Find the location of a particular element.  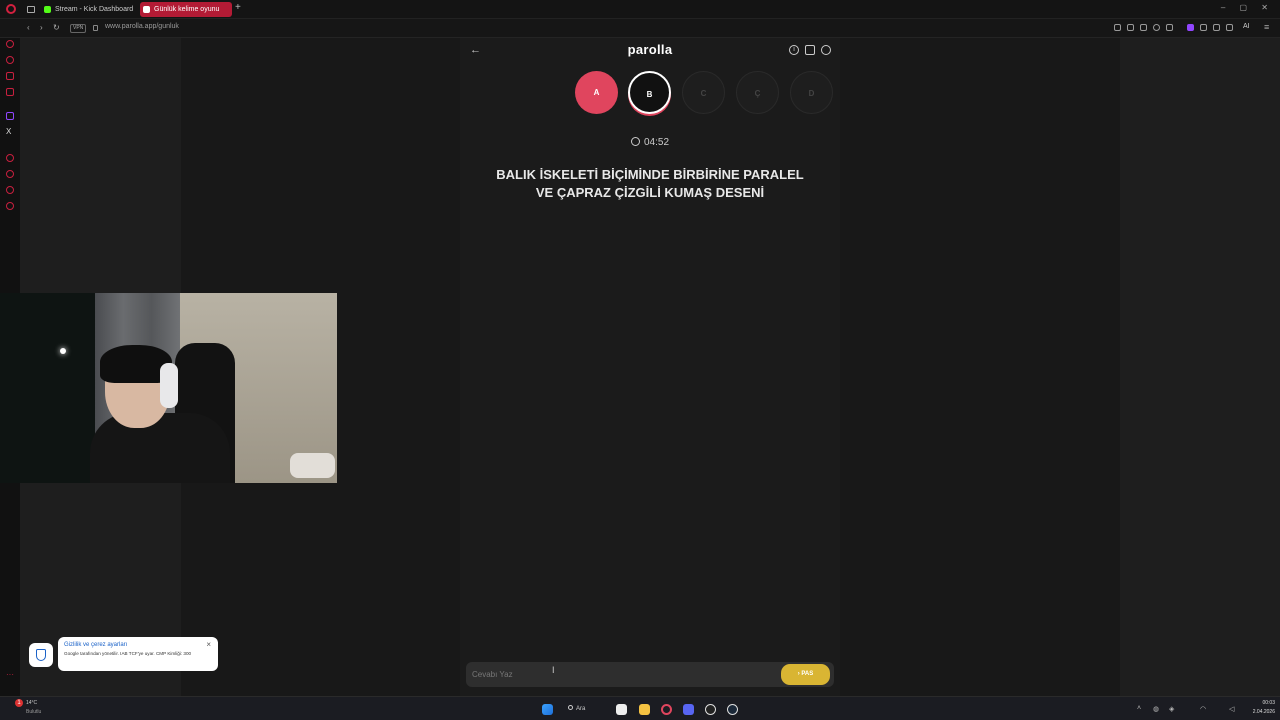

speaker-icon is located at coordinates (146, 9).